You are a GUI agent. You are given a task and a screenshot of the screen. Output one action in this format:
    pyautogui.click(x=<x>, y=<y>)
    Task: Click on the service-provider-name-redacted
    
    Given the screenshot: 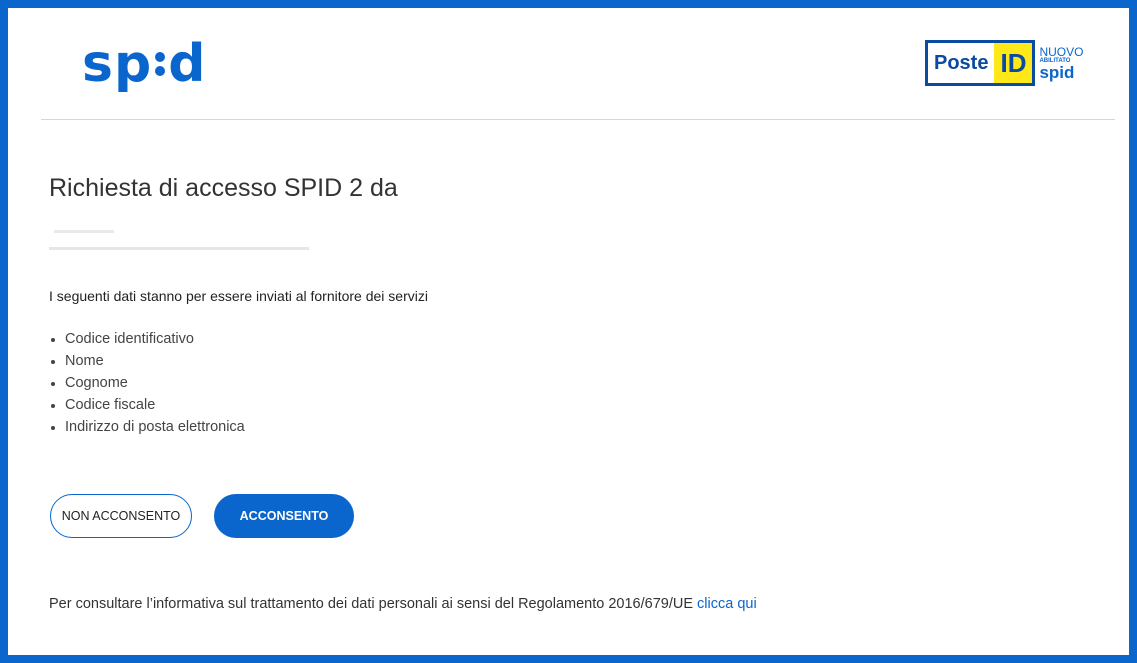 What is the action you would take?
    pyautogui.click(x=179, y=241)
    